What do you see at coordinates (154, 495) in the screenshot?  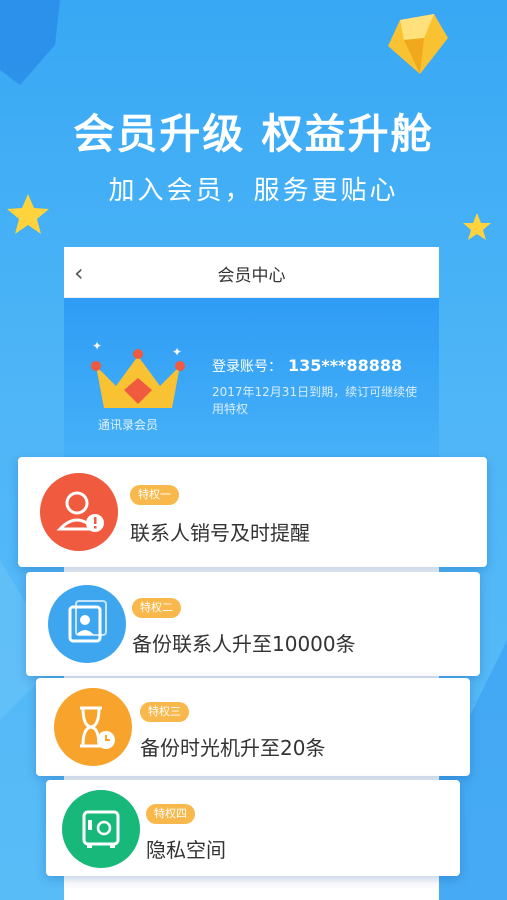 I see `privilege-badge: 特权一` at bounding box center [154, 495].